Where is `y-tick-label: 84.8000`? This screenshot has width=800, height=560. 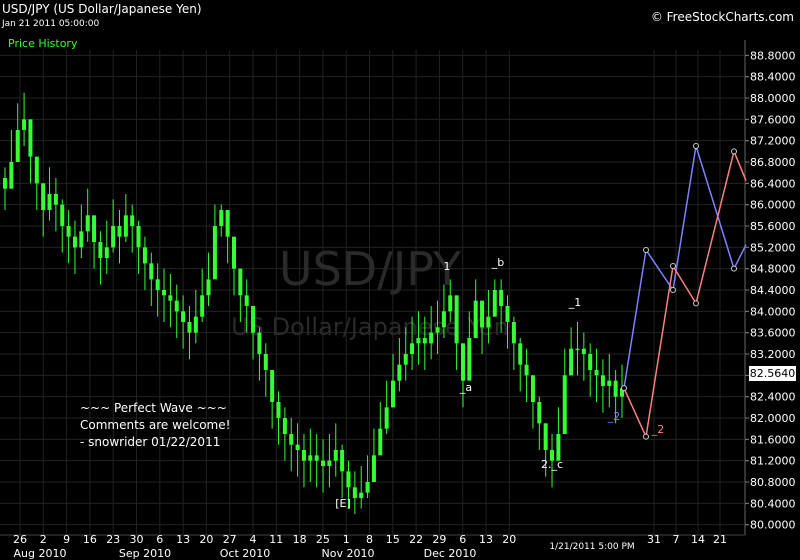
y-tick-label: 84.8000 is located at coordinates (773, 269).